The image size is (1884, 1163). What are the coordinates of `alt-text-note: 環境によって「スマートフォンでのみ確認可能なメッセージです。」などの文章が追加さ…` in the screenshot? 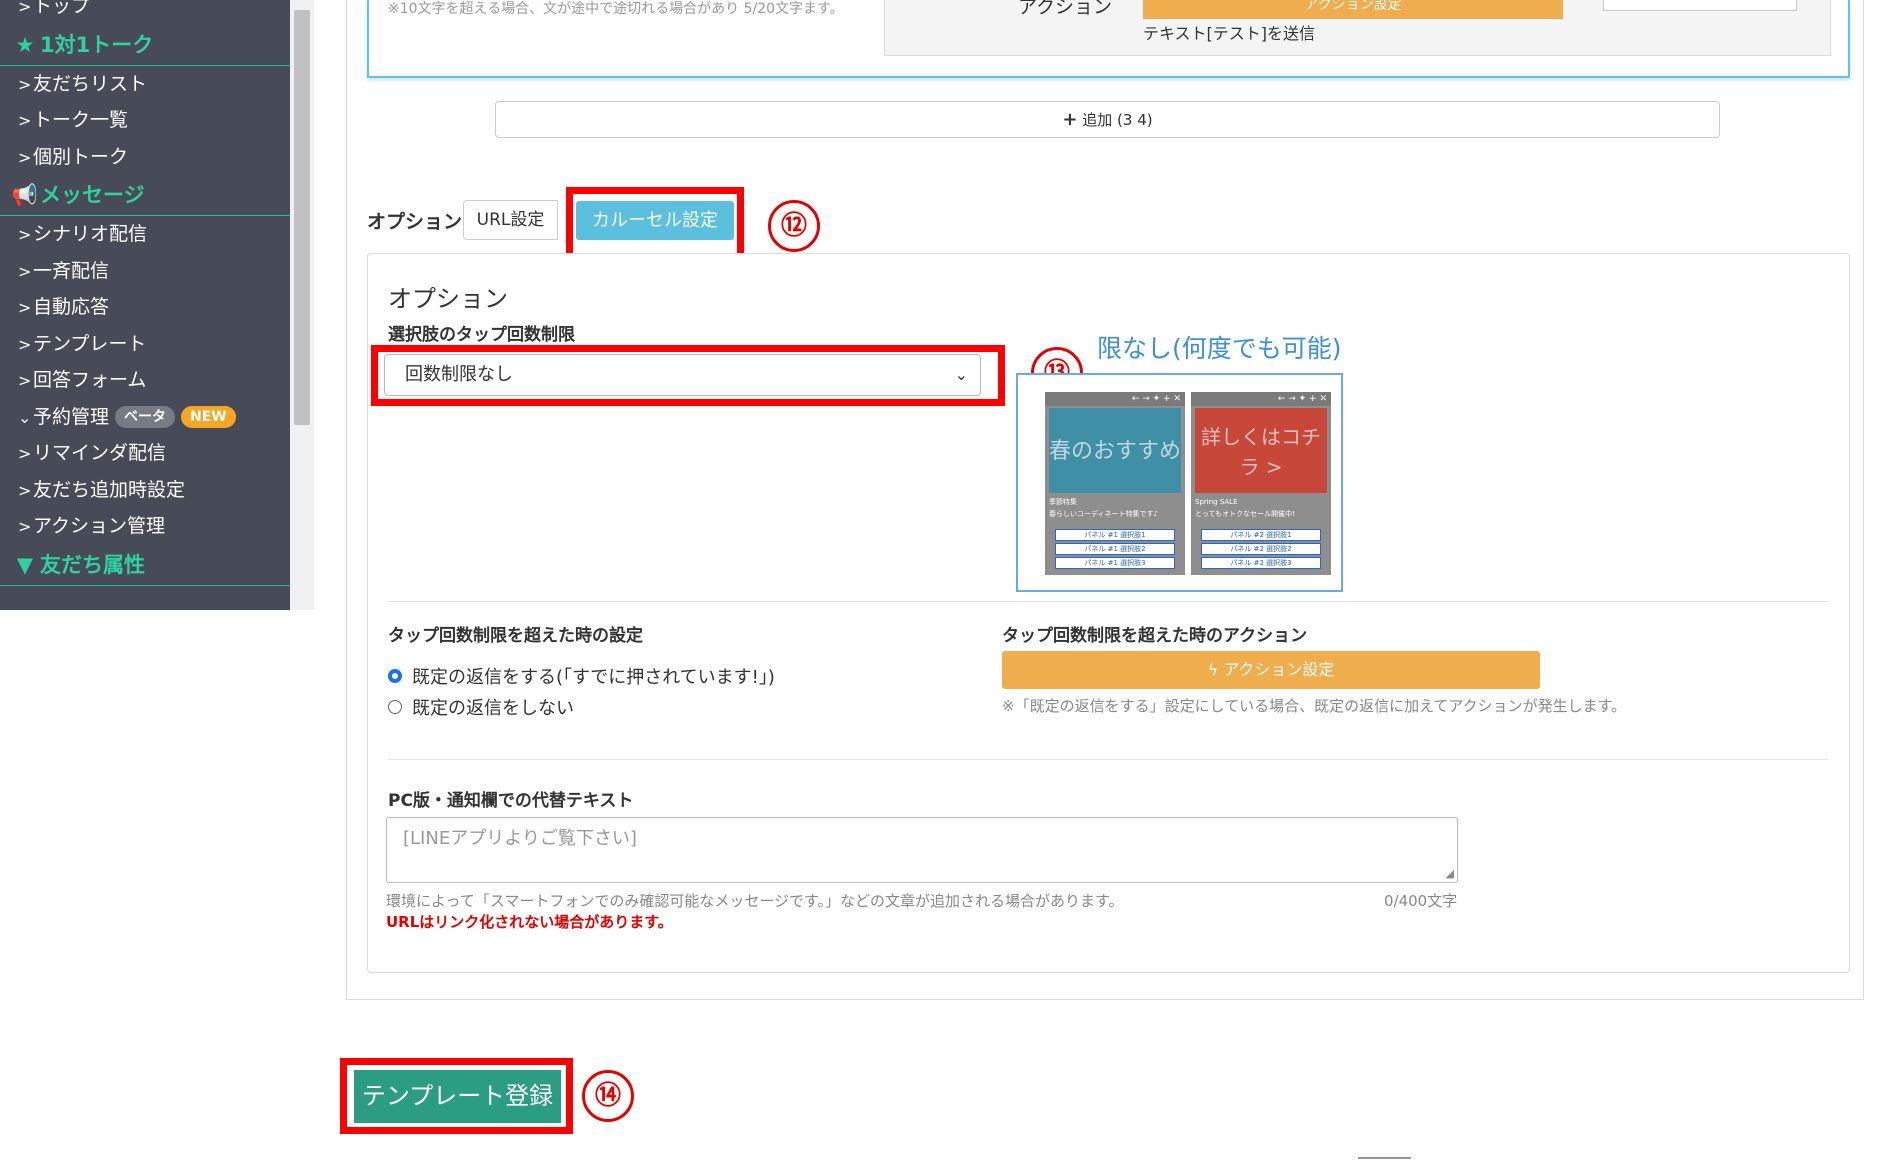 It's located at (755, 901).